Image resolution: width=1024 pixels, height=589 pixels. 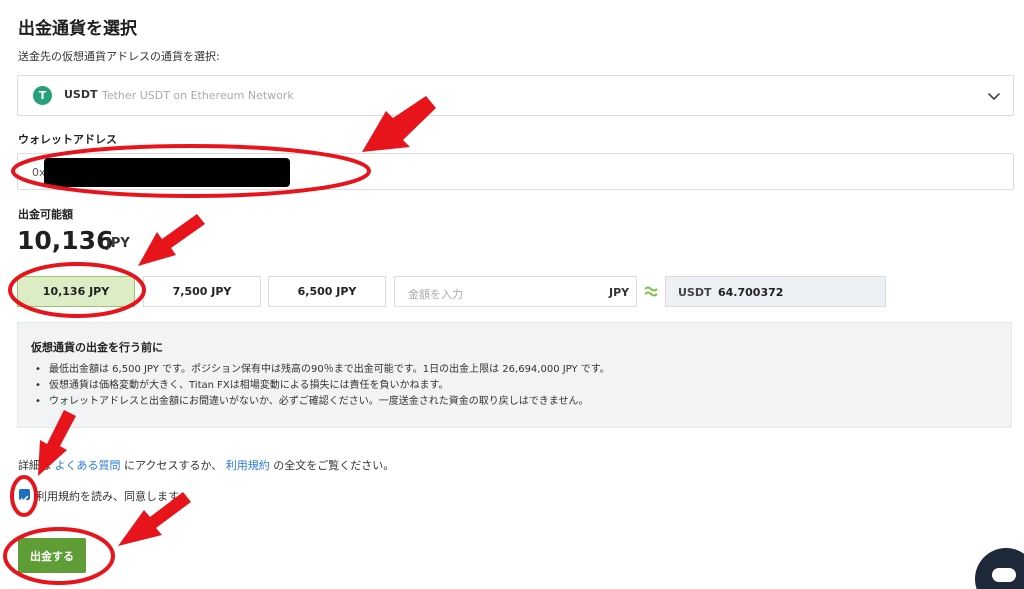 What do you see at coordinates (515, 95) in the screenshot?
I see `currency-select: T USDT Tether USDT on Ethereum Network` at bounding box center [515, 95].